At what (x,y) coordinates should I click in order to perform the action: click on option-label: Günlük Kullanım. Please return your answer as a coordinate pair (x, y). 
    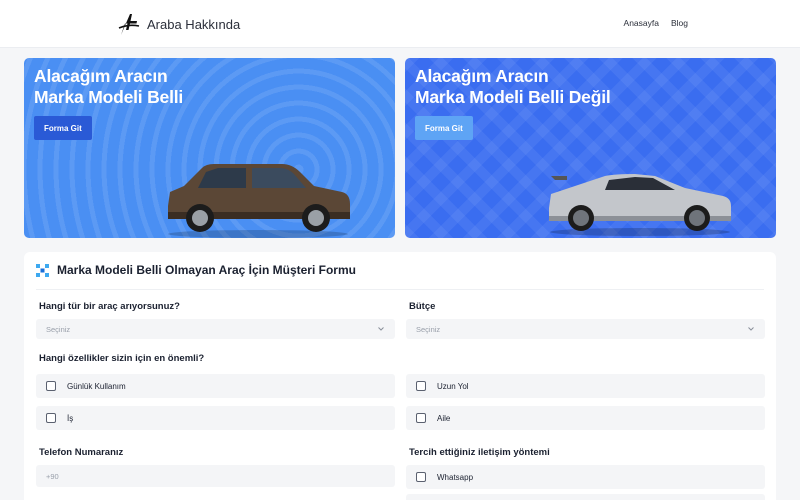
    Looking at the image, I should click on (96, 386).